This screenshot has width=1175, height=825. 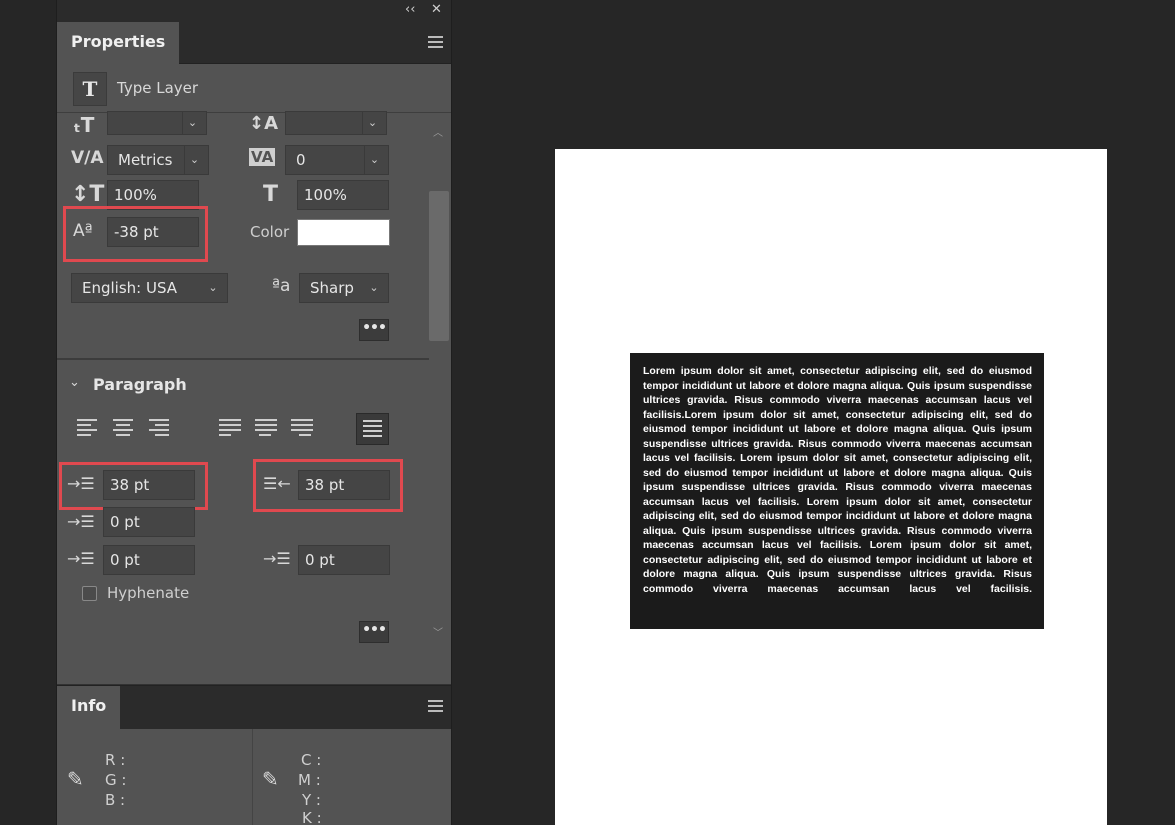 I want to click on kerning-dropdown: Metrics ⌄, so click(x=158, y=160).